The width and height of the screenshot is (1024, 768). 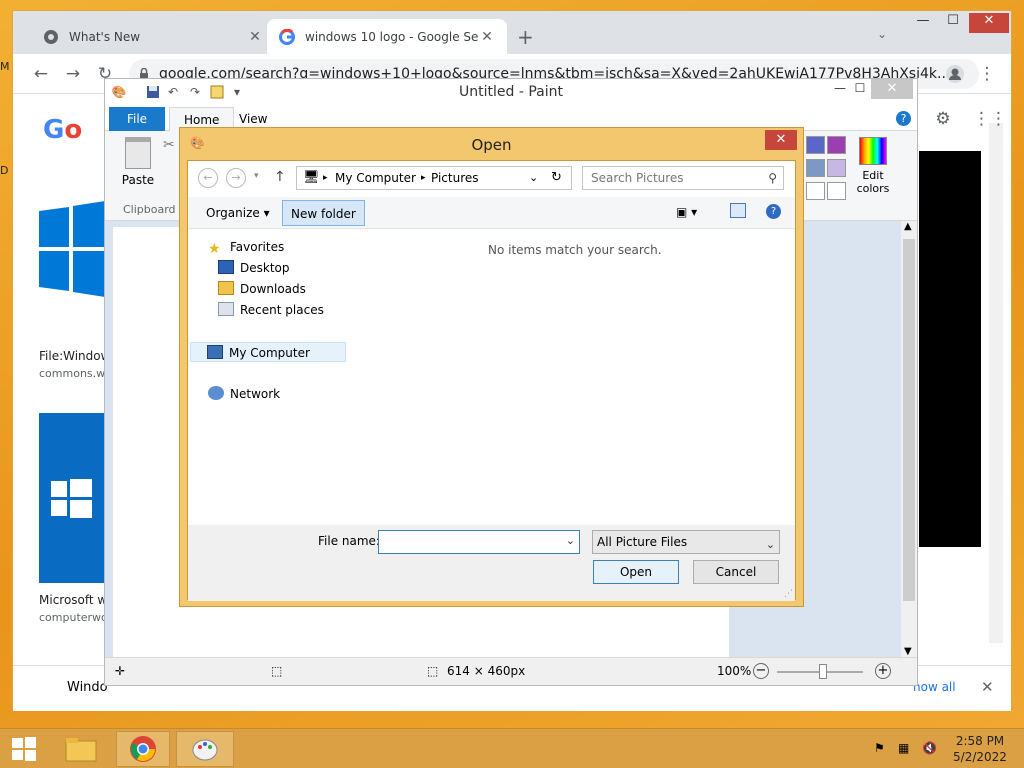 What do you see at coordinates (137, 119) in the screenshot?
I see `tab-file: File` at bounding box center [137, 119].